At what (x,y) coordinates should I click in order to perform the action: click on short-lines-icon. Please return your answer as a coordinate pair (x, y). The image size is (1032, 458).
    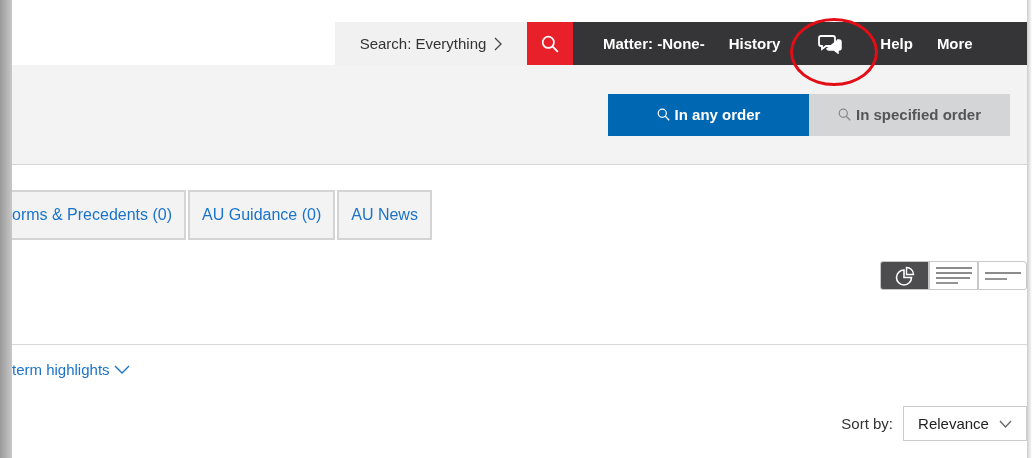
    Looking at the image, I should click on (1002, 275).